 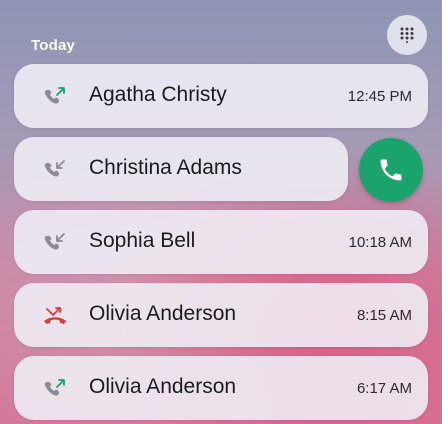 I want to click on call-log-item: Christina Adams, so click(x=181, y=169).